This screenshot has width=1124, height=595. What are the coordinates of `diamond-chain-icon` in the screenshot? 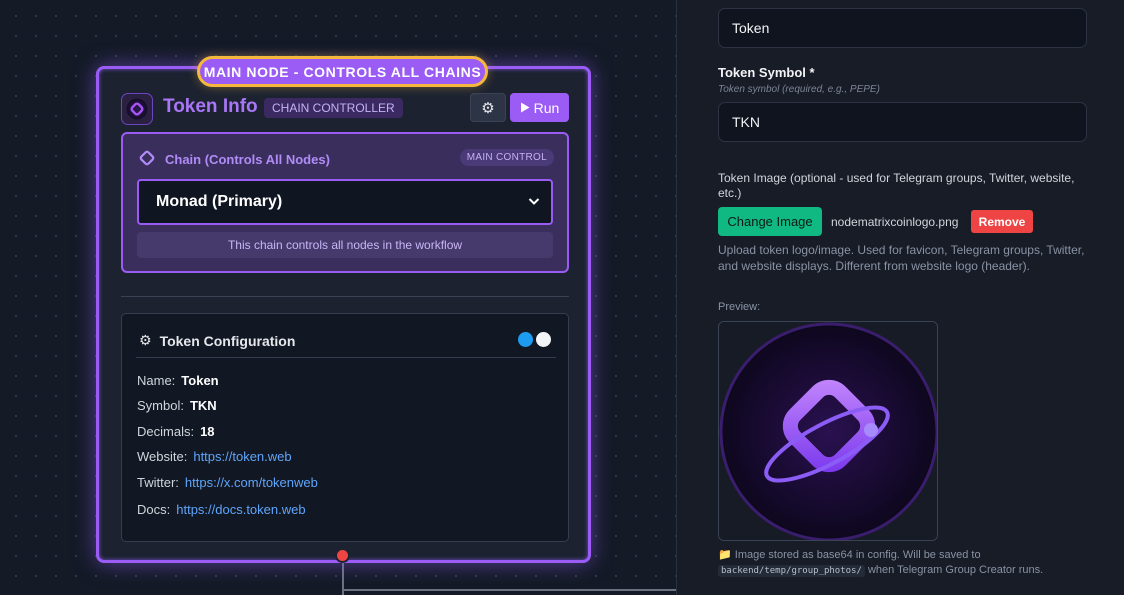 It's located at (147, 158).